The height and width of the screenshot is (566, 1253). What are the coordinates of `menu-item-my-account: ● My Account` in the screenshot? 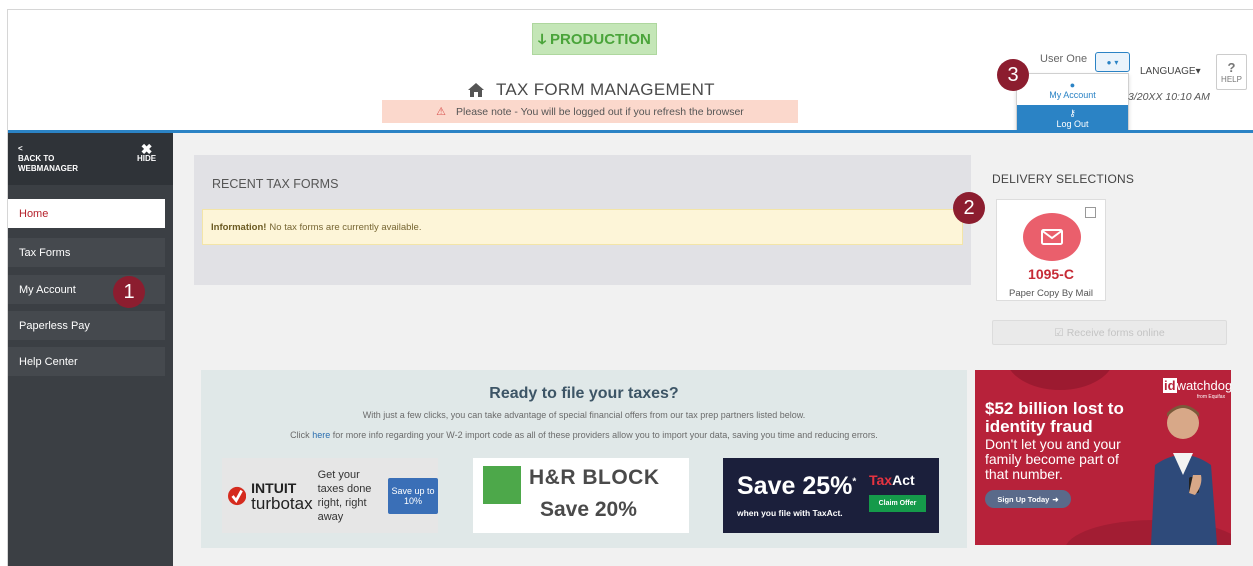 It's located at (1072, 89).